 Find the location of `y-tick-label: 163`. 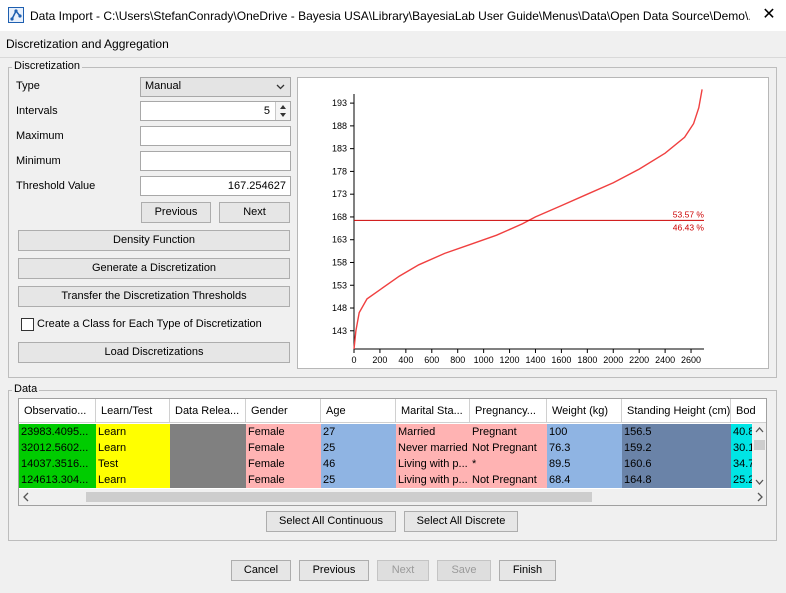

y-tick-label: 163 is located at coordinates (339, 240).